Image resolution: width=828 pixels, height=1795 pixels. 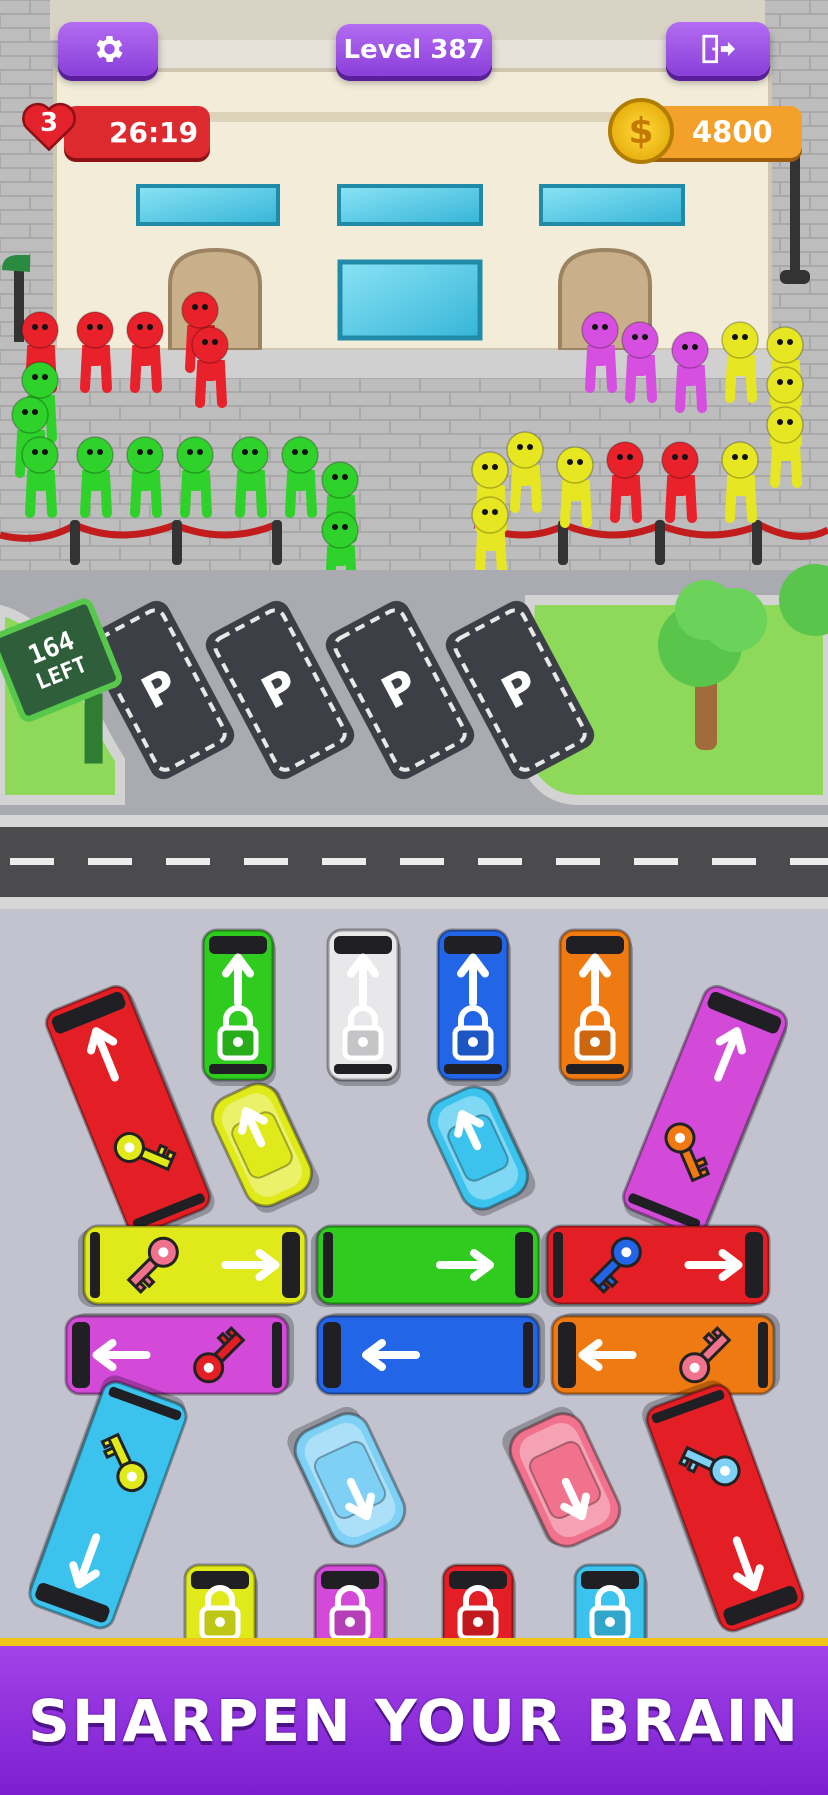 I want to click on gear-icon, so click(x=109, y=49).